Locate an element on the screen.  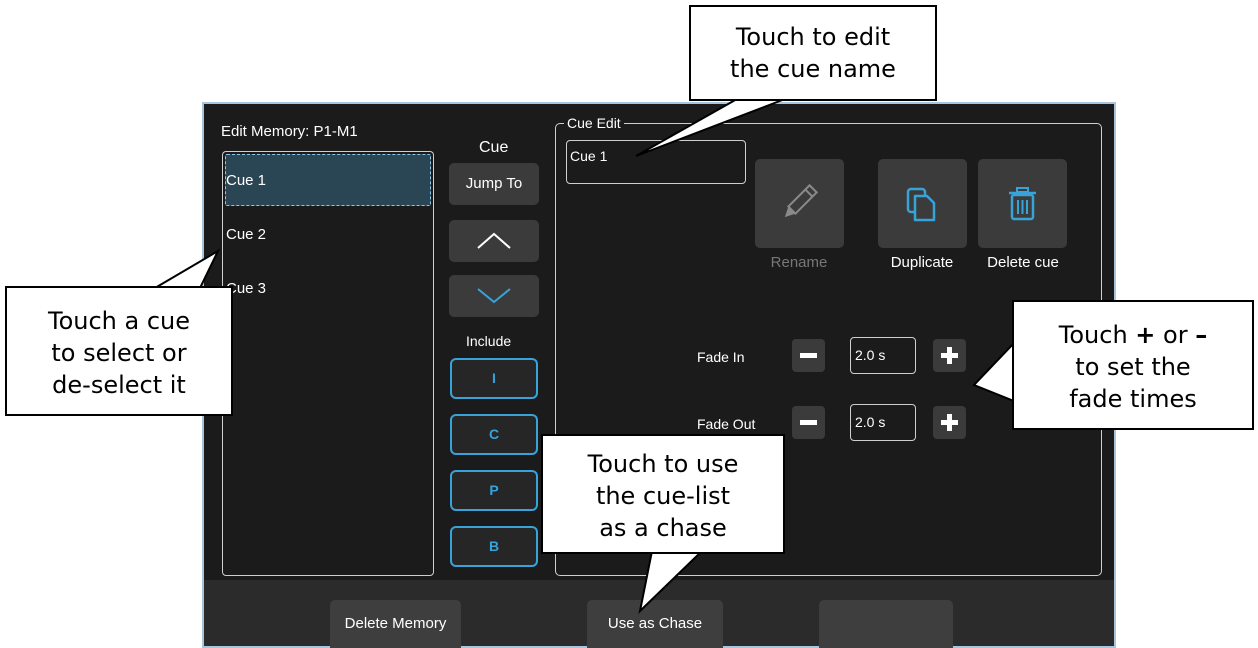
plus-symbol: + is located at coordinates (1145, 335).